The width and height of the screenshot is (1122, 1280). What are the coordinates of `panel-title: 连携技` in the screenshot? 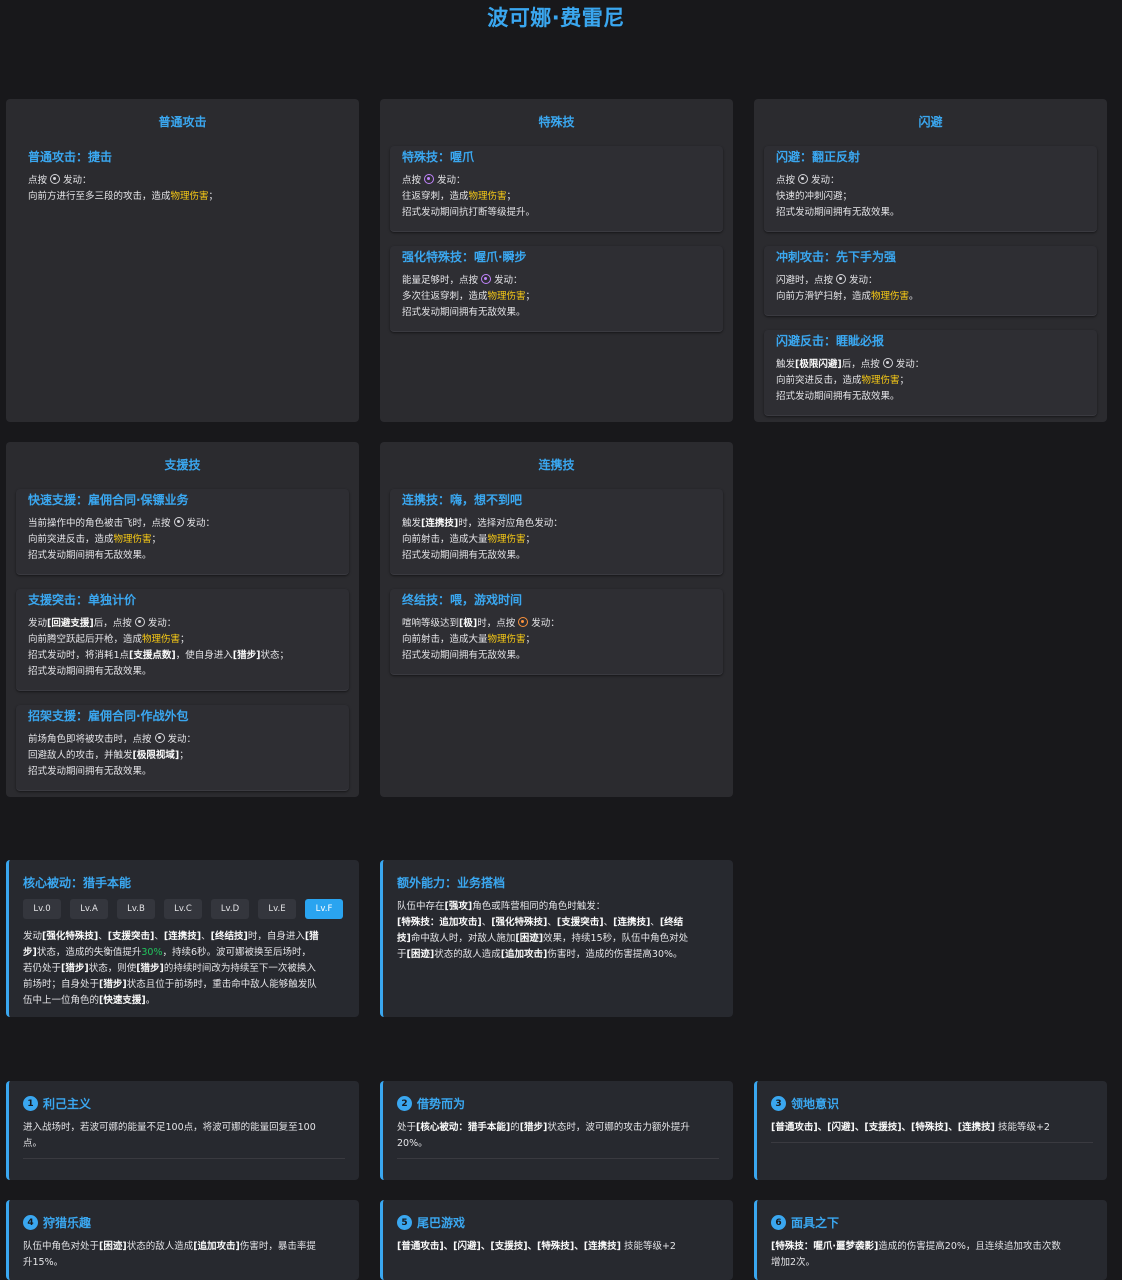 It's located at (556, 465).